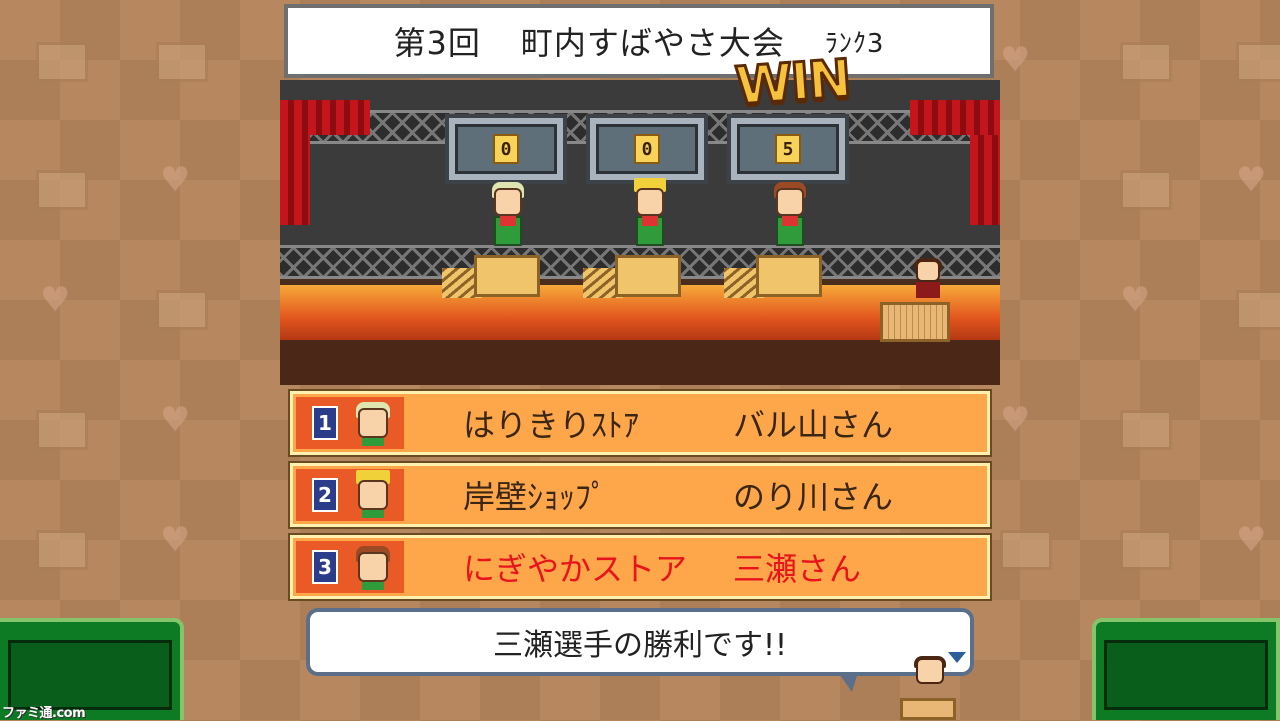 The height and width of the screenshot is (721, 1280). What do you see at coordinates (325, 117) in the screenshot?
I see `curtain-valance-left` at bounding box center [325, 117].